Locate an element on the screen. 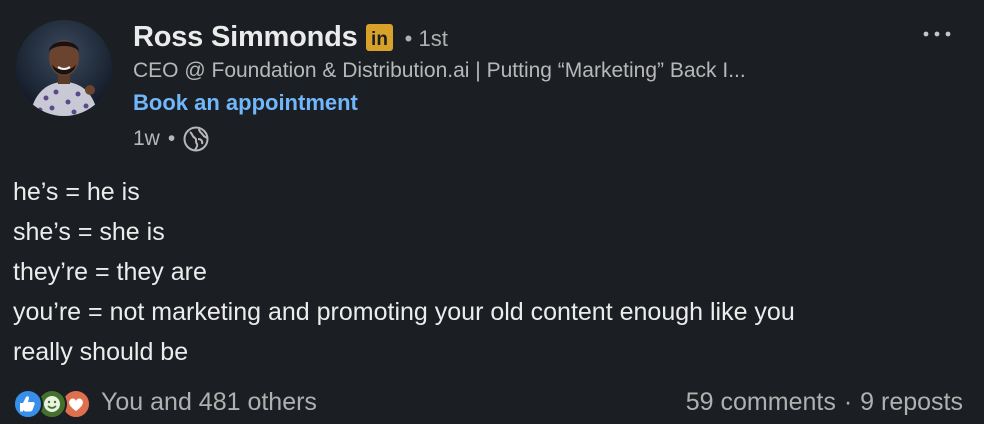  author-avatar is located at coordinates (64, 68).